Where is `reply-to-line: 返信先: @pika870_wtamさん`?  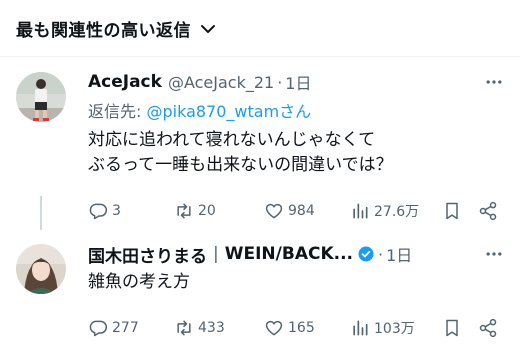 reply-to-line: 返信先: @pika870_wtamさん is located at coordinates (296, 110).